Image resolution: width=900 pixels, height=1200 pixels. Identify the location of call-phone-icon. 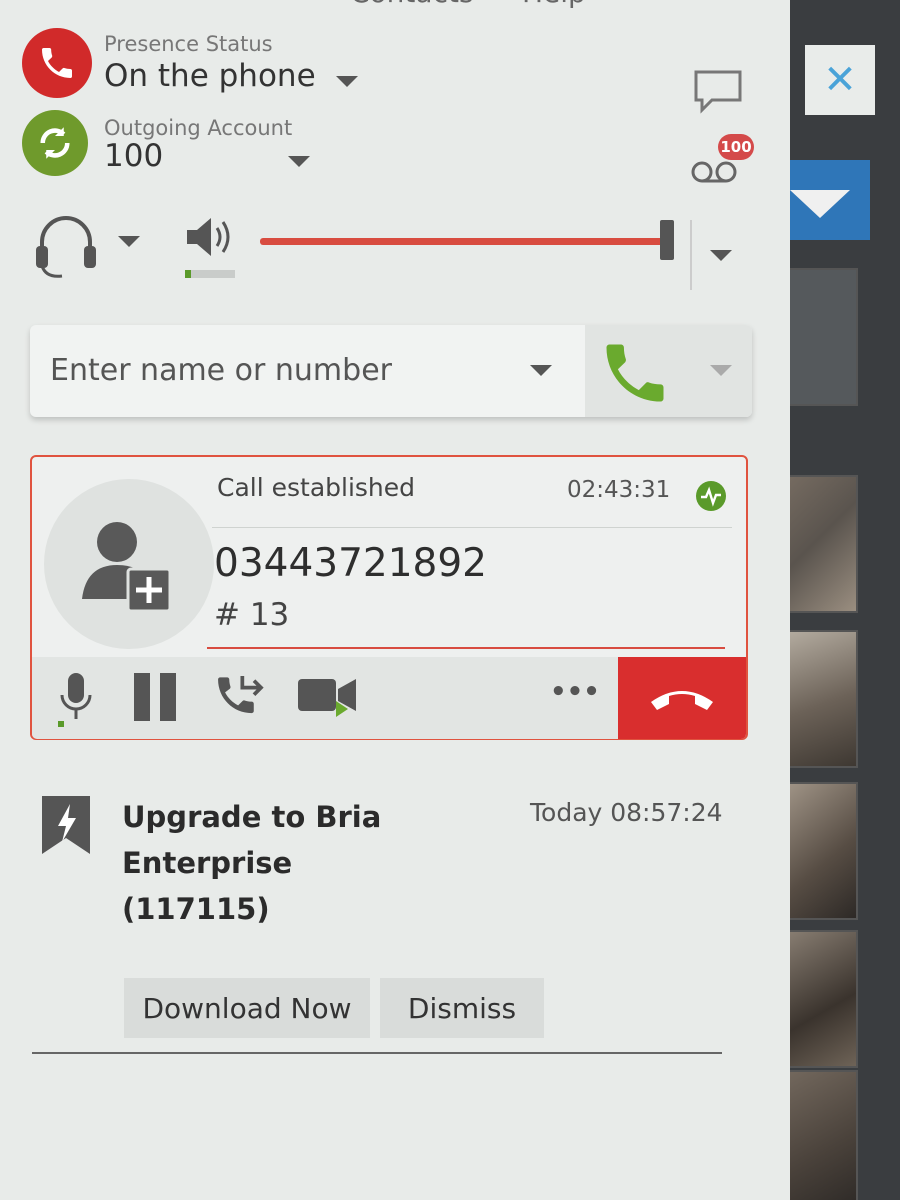
(635, 373).